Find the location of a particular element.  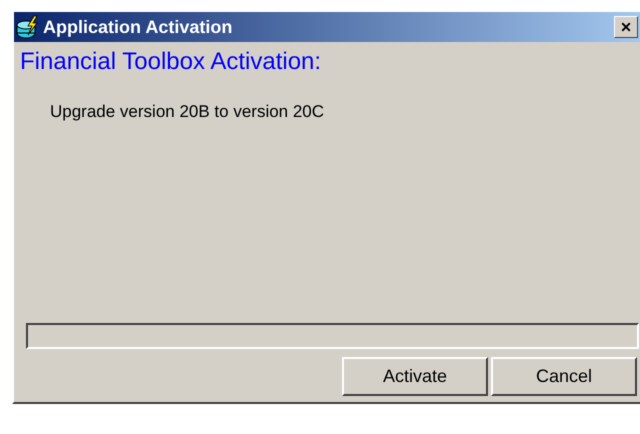

upgrade-message: Upgrade version 20B to version 20C is located at coordinates (188, 112).